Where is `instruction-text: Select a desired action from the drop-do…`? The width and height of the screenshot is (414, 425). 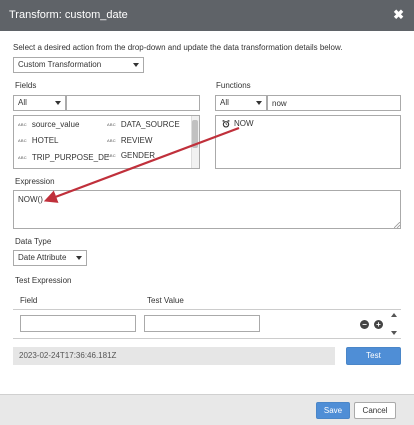
instruction-text: Select a desired action from the drop-do… is located at coordinates (178, 47).